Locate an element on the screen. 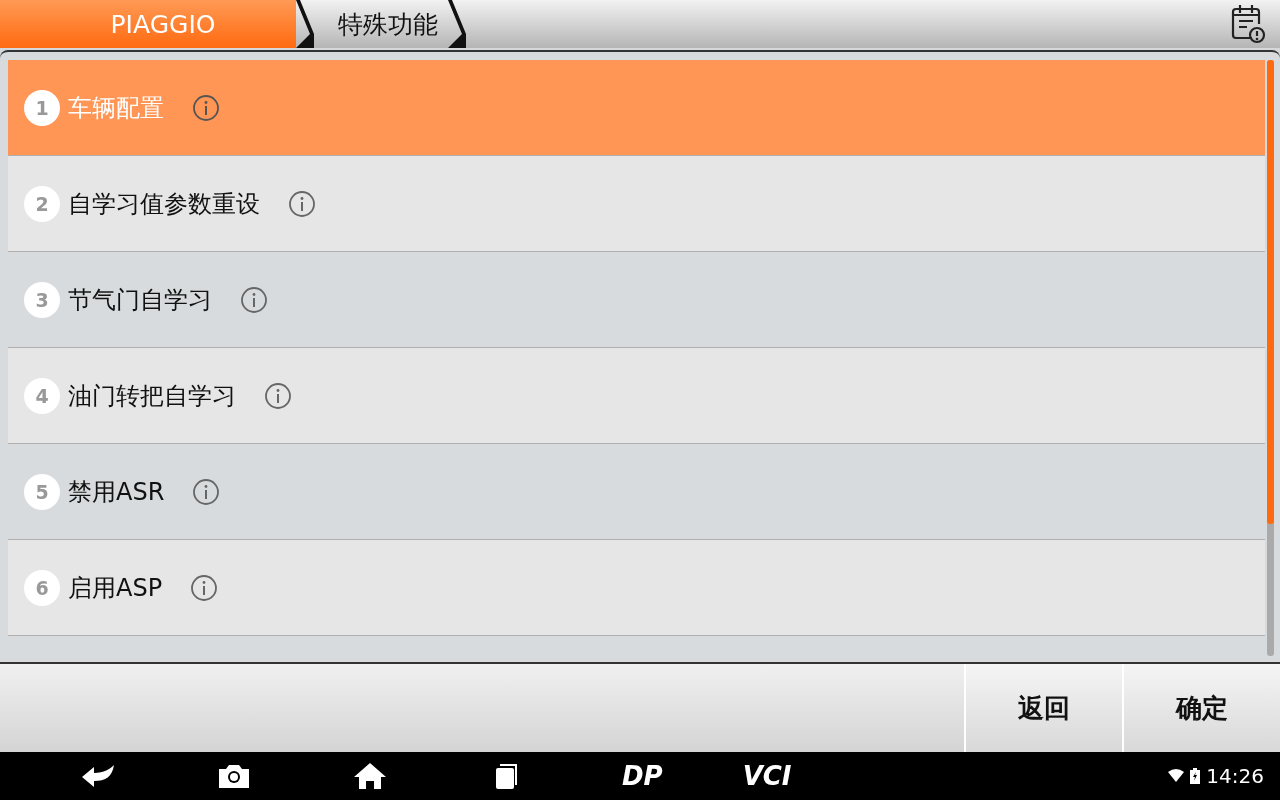 The height and width of the screenshot is (800, 1280). clock-time: 14:26 is located at coordinates (1235, 776).